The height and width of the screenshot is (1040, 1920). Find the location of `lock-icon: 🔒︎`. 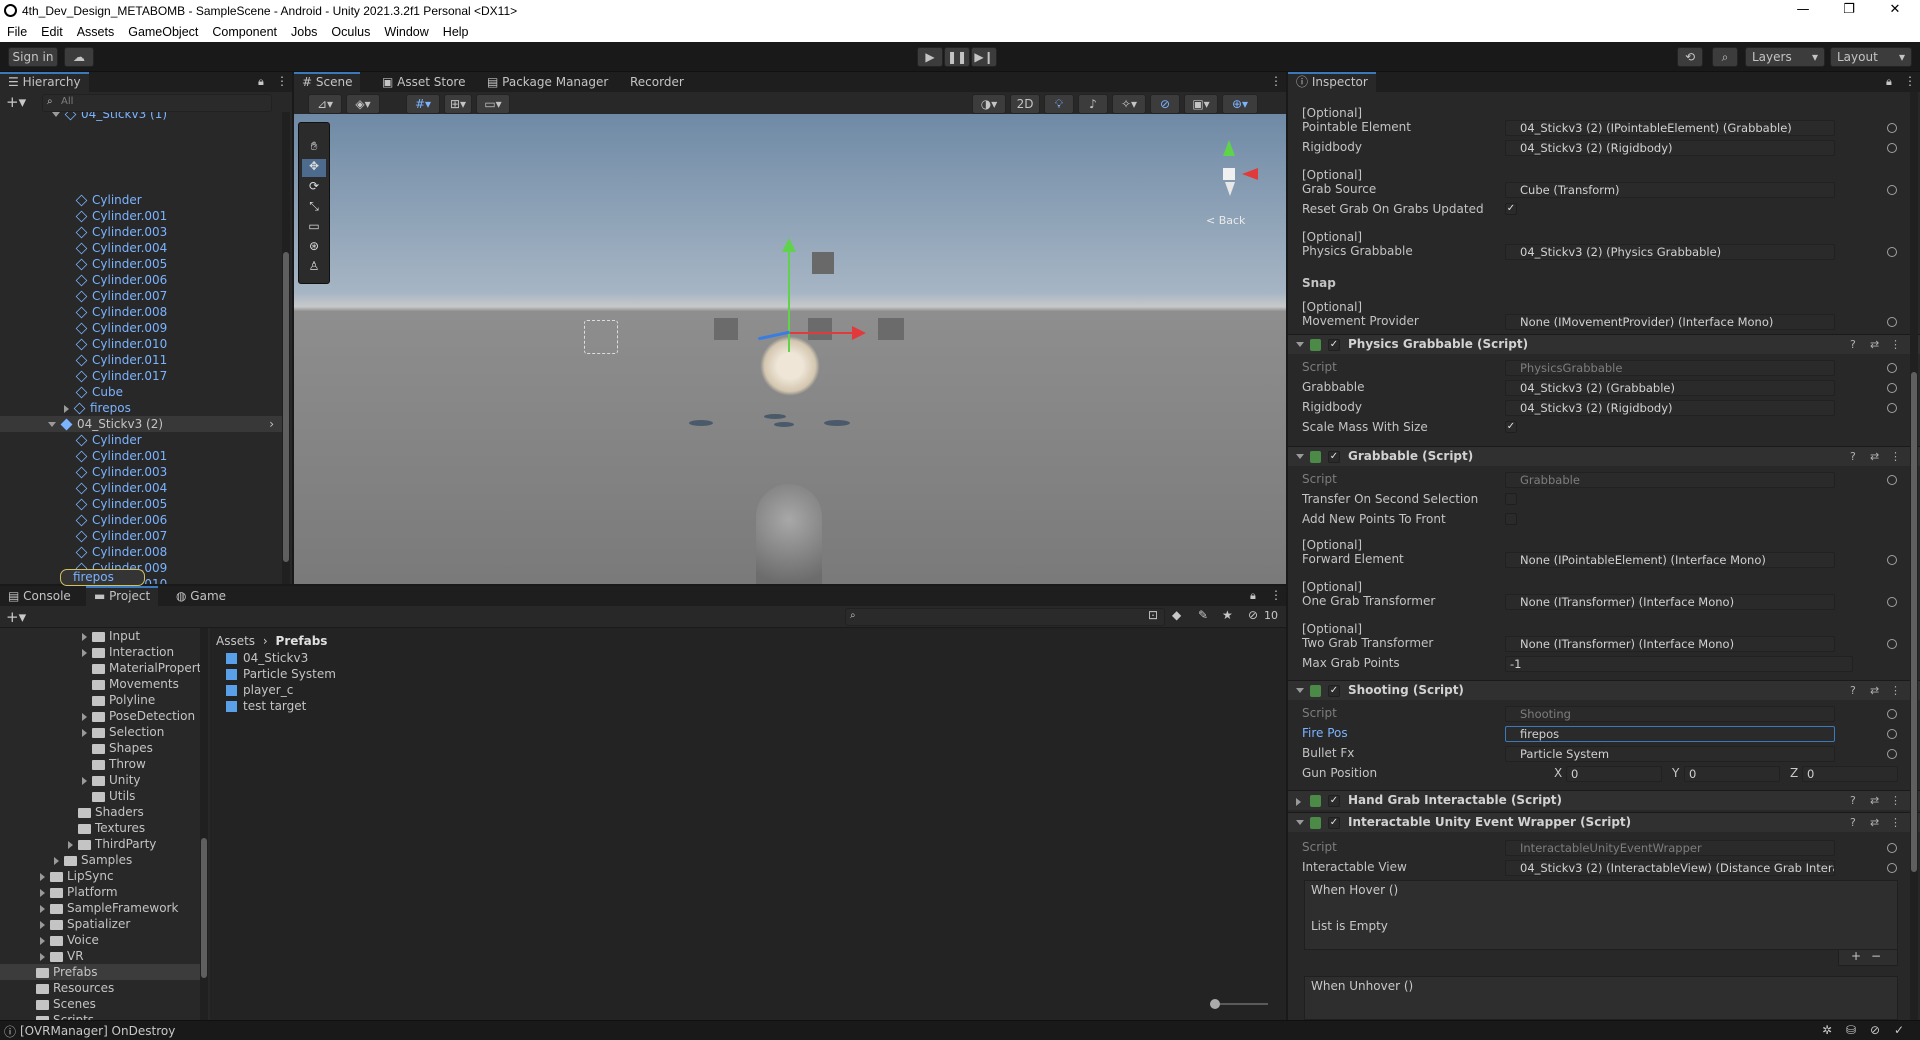

lock-icon: 🔒︎ is located at coordinates (1253, 596).